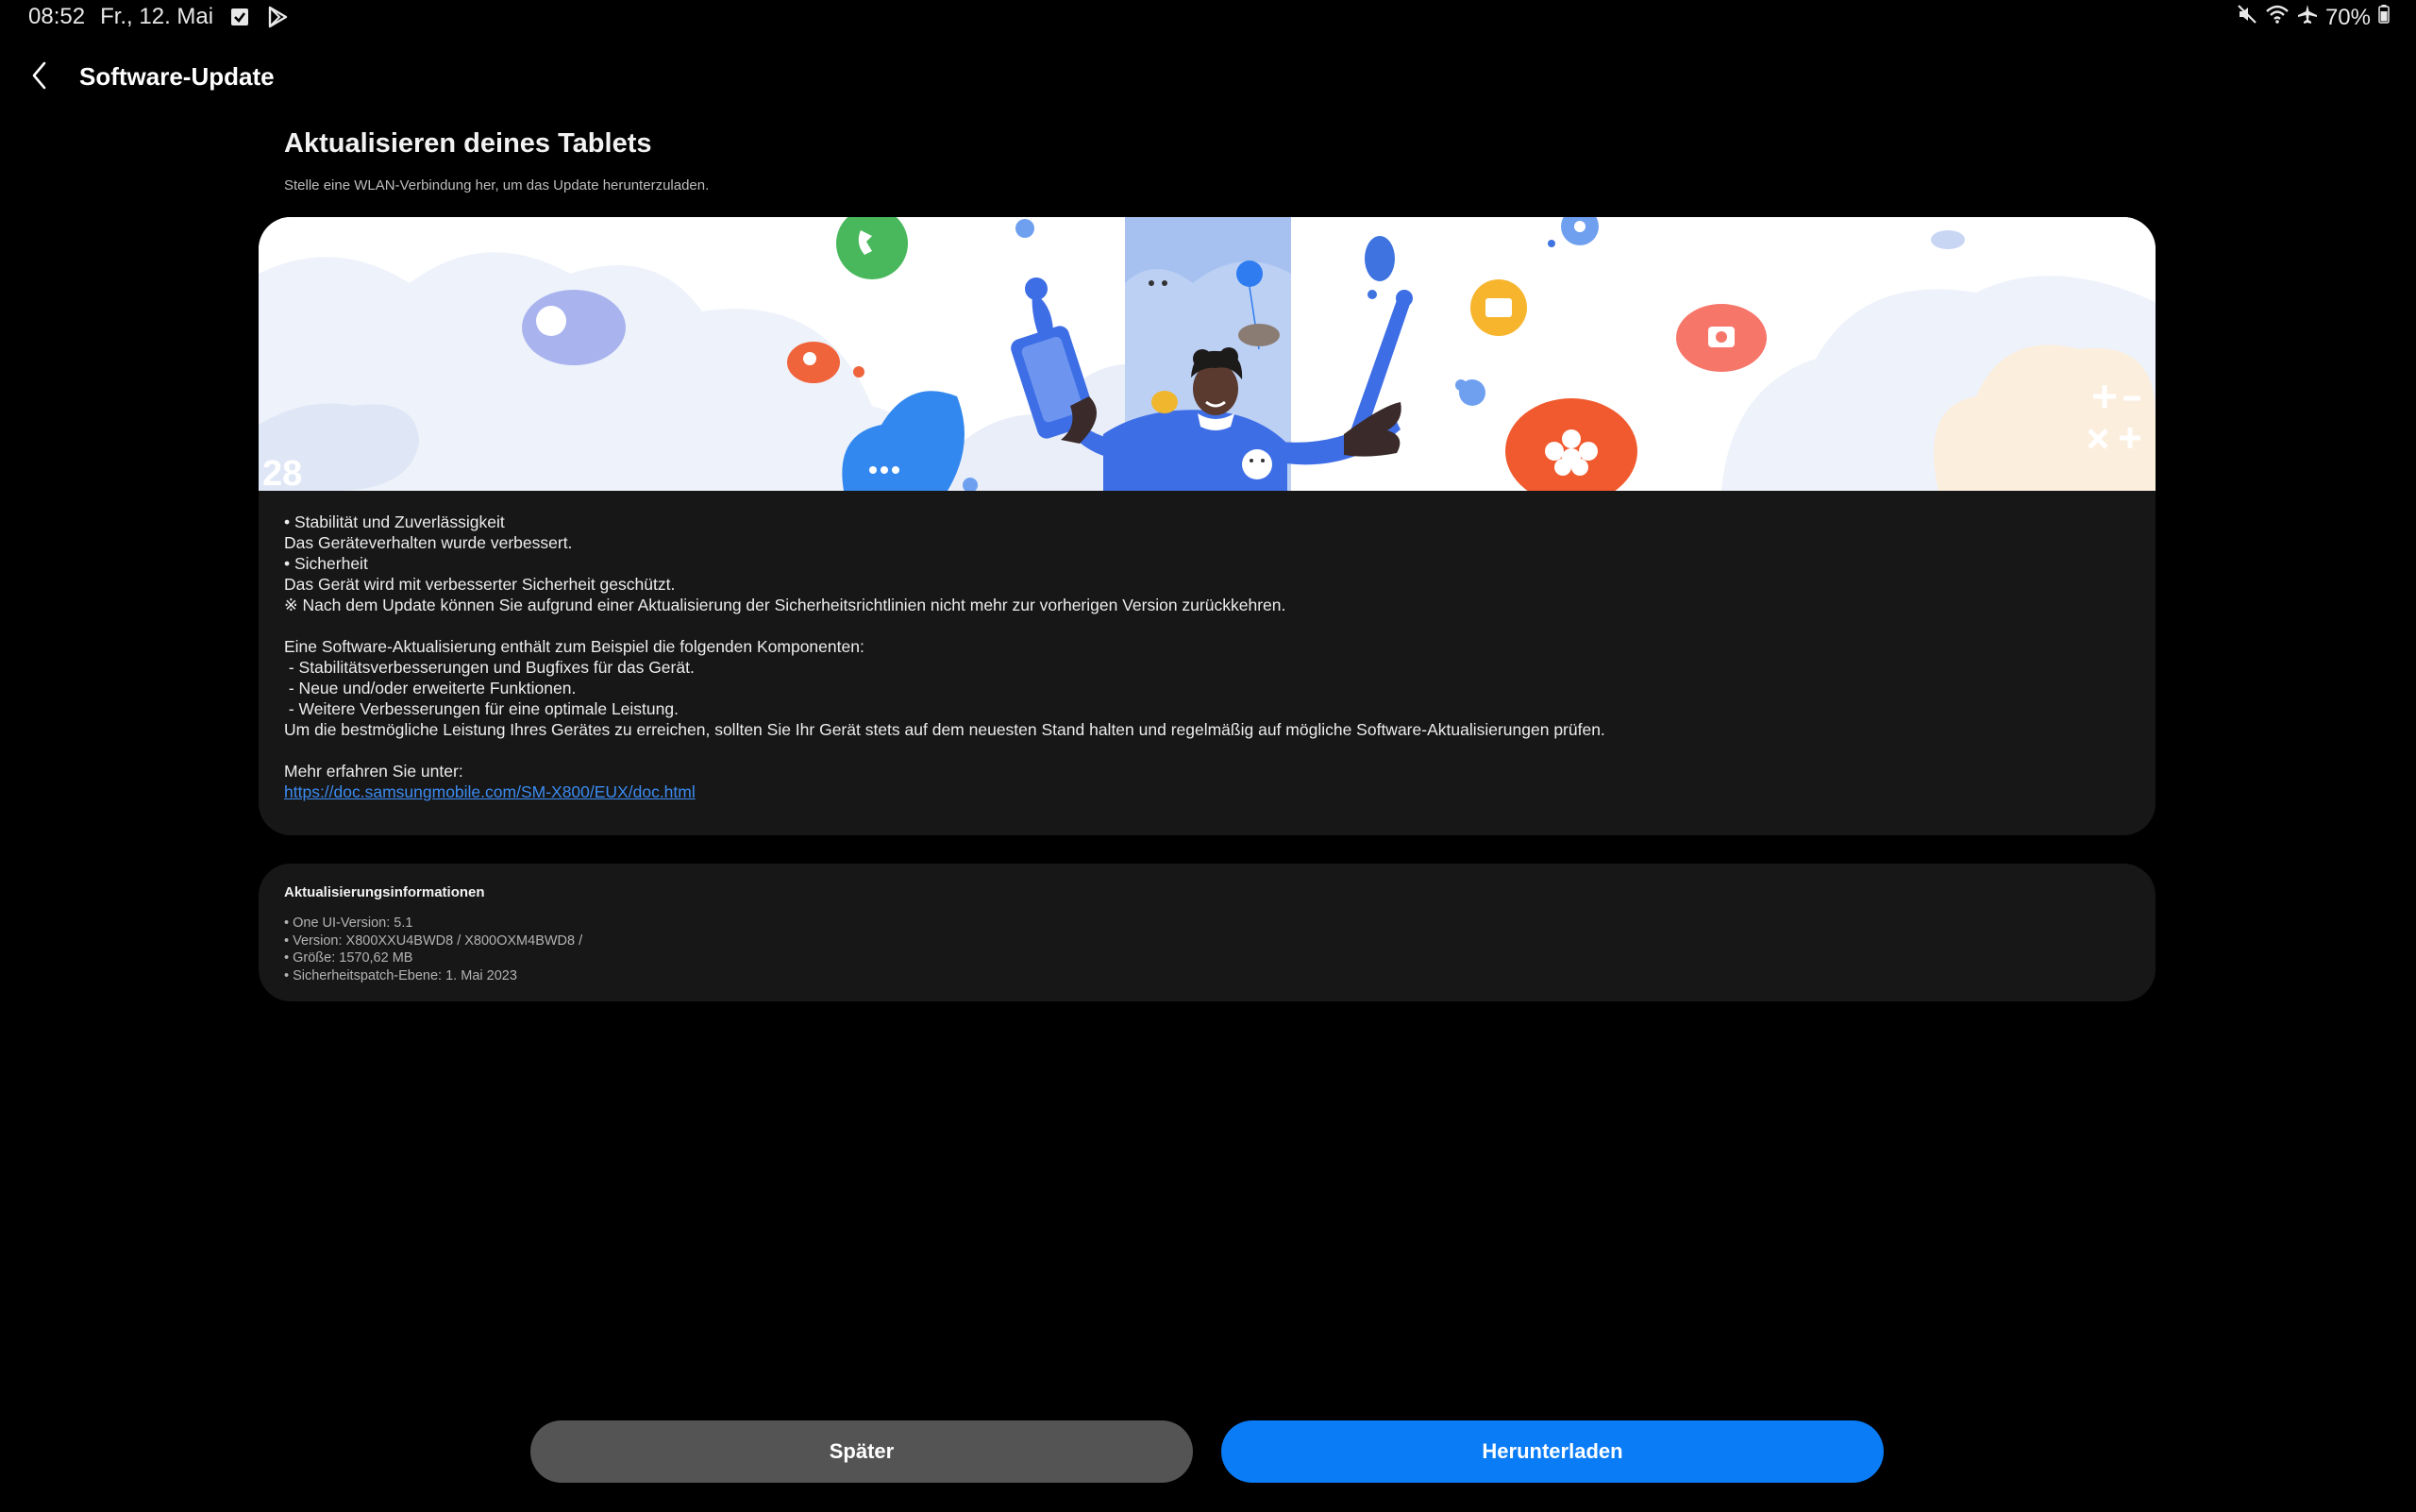  I want to click on download-button: Herunterladen, so click(1552, 1451).